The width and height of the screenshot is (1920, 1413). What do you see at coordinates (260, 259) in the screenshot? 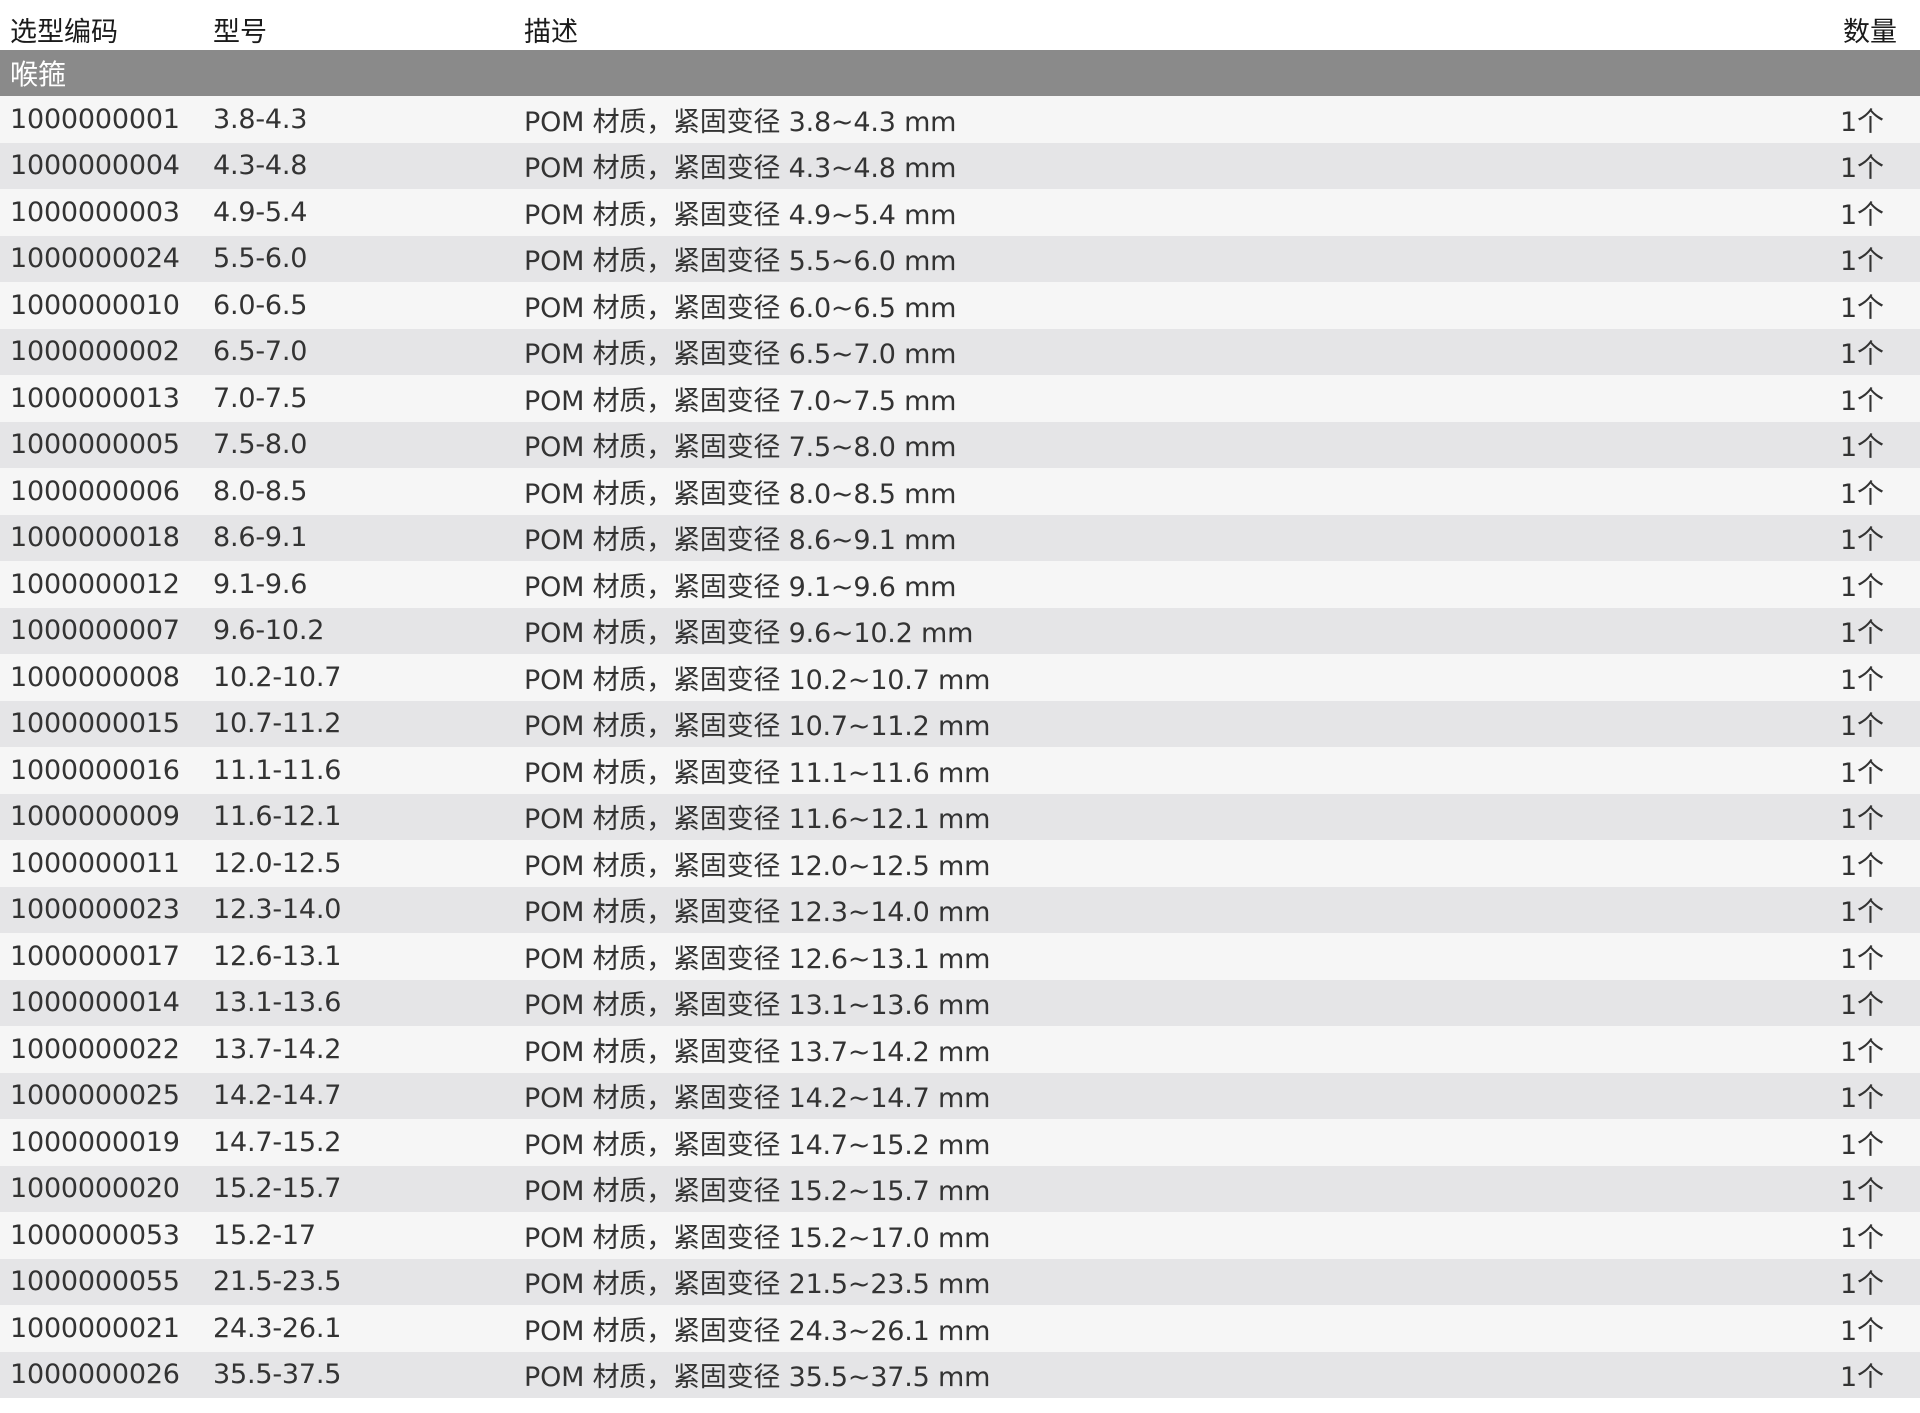
I see `cell-model: 5.5-6.0` at bounding box center [260, 259].